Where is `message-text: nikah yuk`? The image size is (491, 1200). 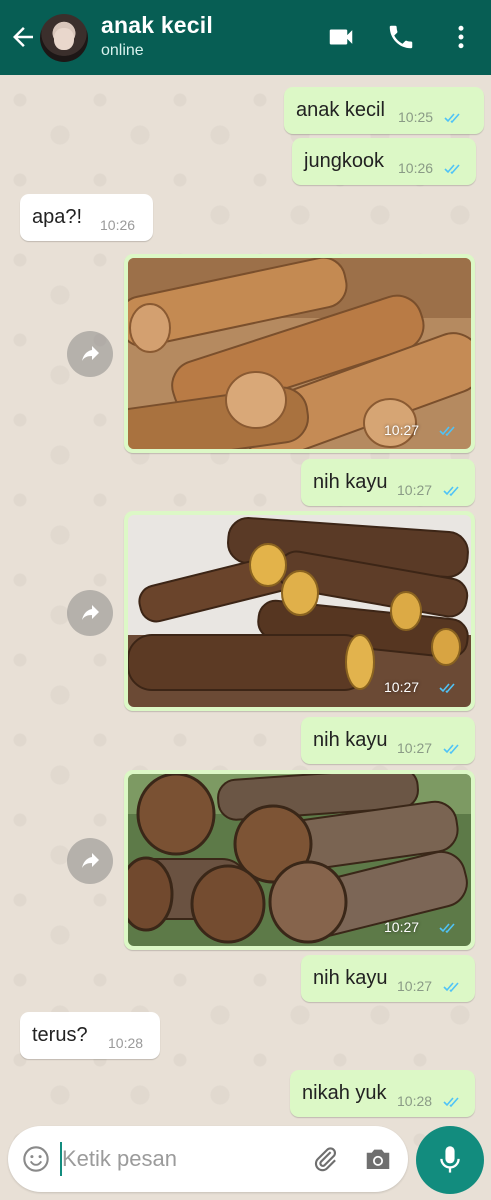 message-text: nikah yuk is located at coordinates (344, 1093).